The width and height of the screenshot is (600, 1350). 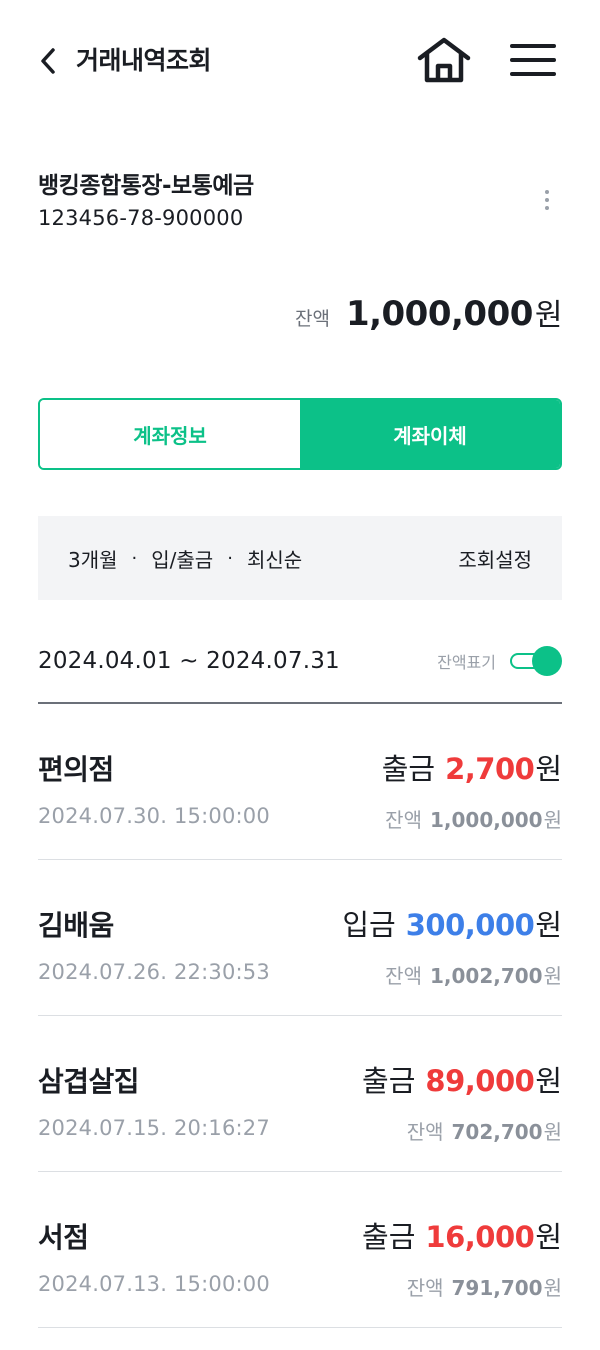 I want to click on transaction-amount-row: 출금 16,000 원, so click(x=462, y=1235).